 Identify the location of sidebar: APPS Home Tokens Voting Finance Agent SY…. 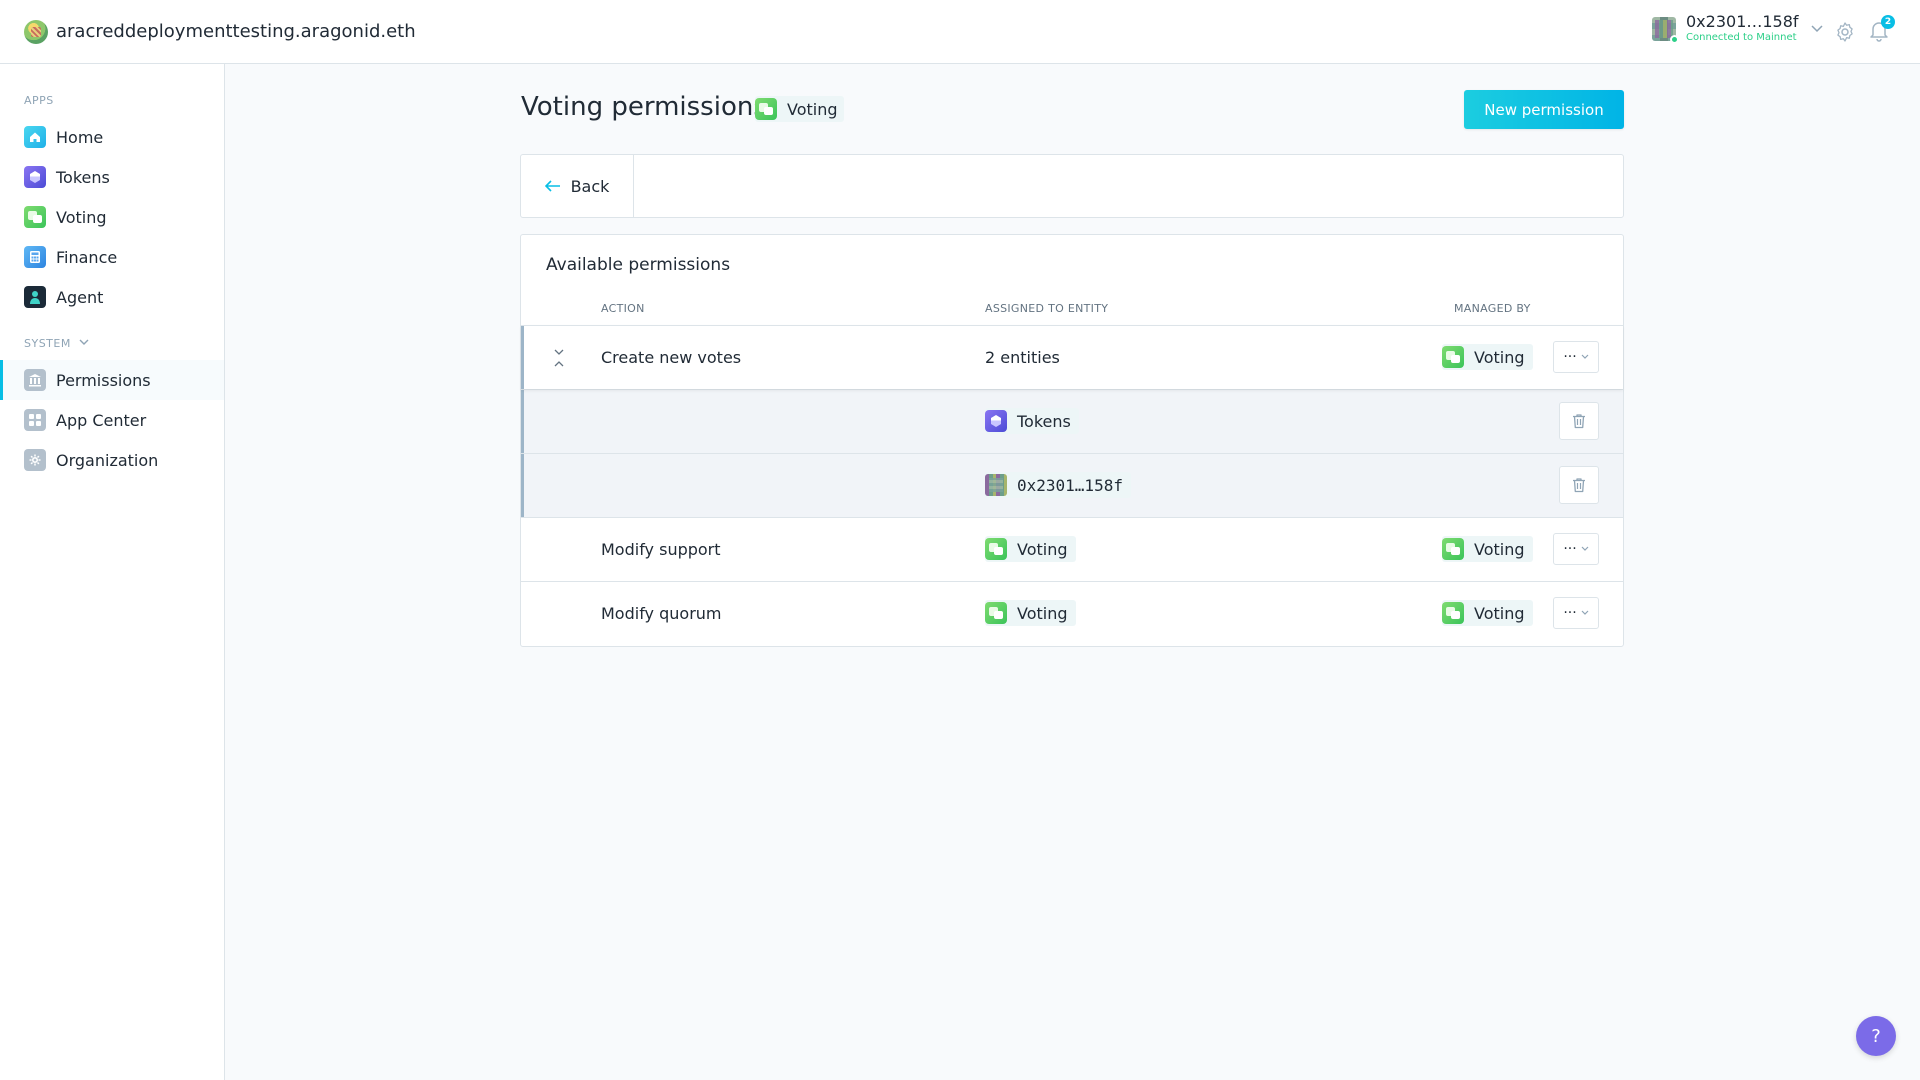
(112, 572).